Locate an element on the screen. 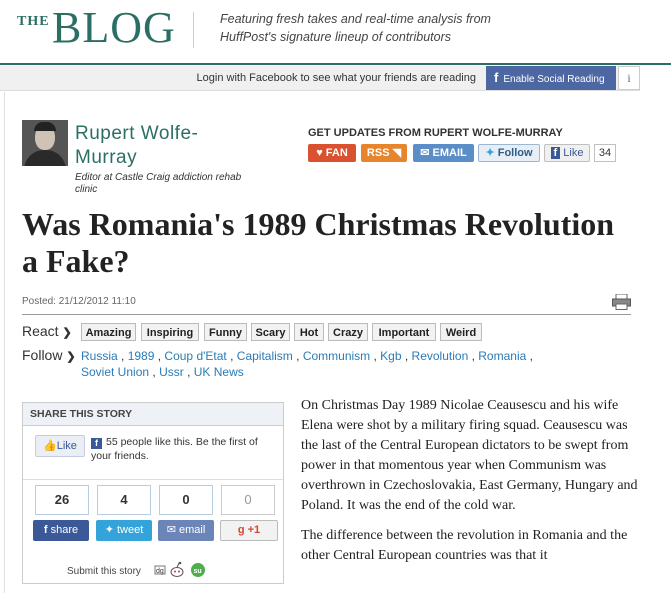 This screenshot has height=593, width=671. react-tag-crazy: Crazy is located at coordinates (348, 332).